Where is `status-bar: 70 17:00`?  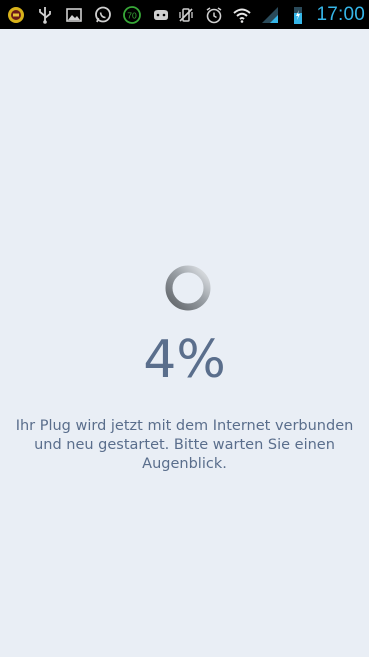
status-bar: 70 17:00 is located at coordinates (184, 14).